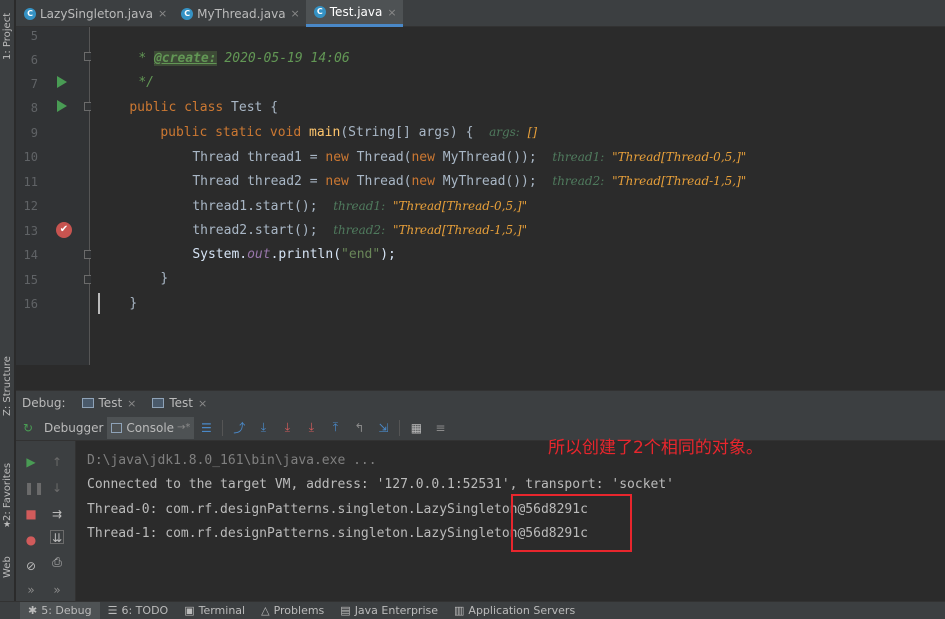 The image size is (945, 619). Describe the element at coordinates (30, 206) in the screenshot. I see `line-number: 12` at that location.